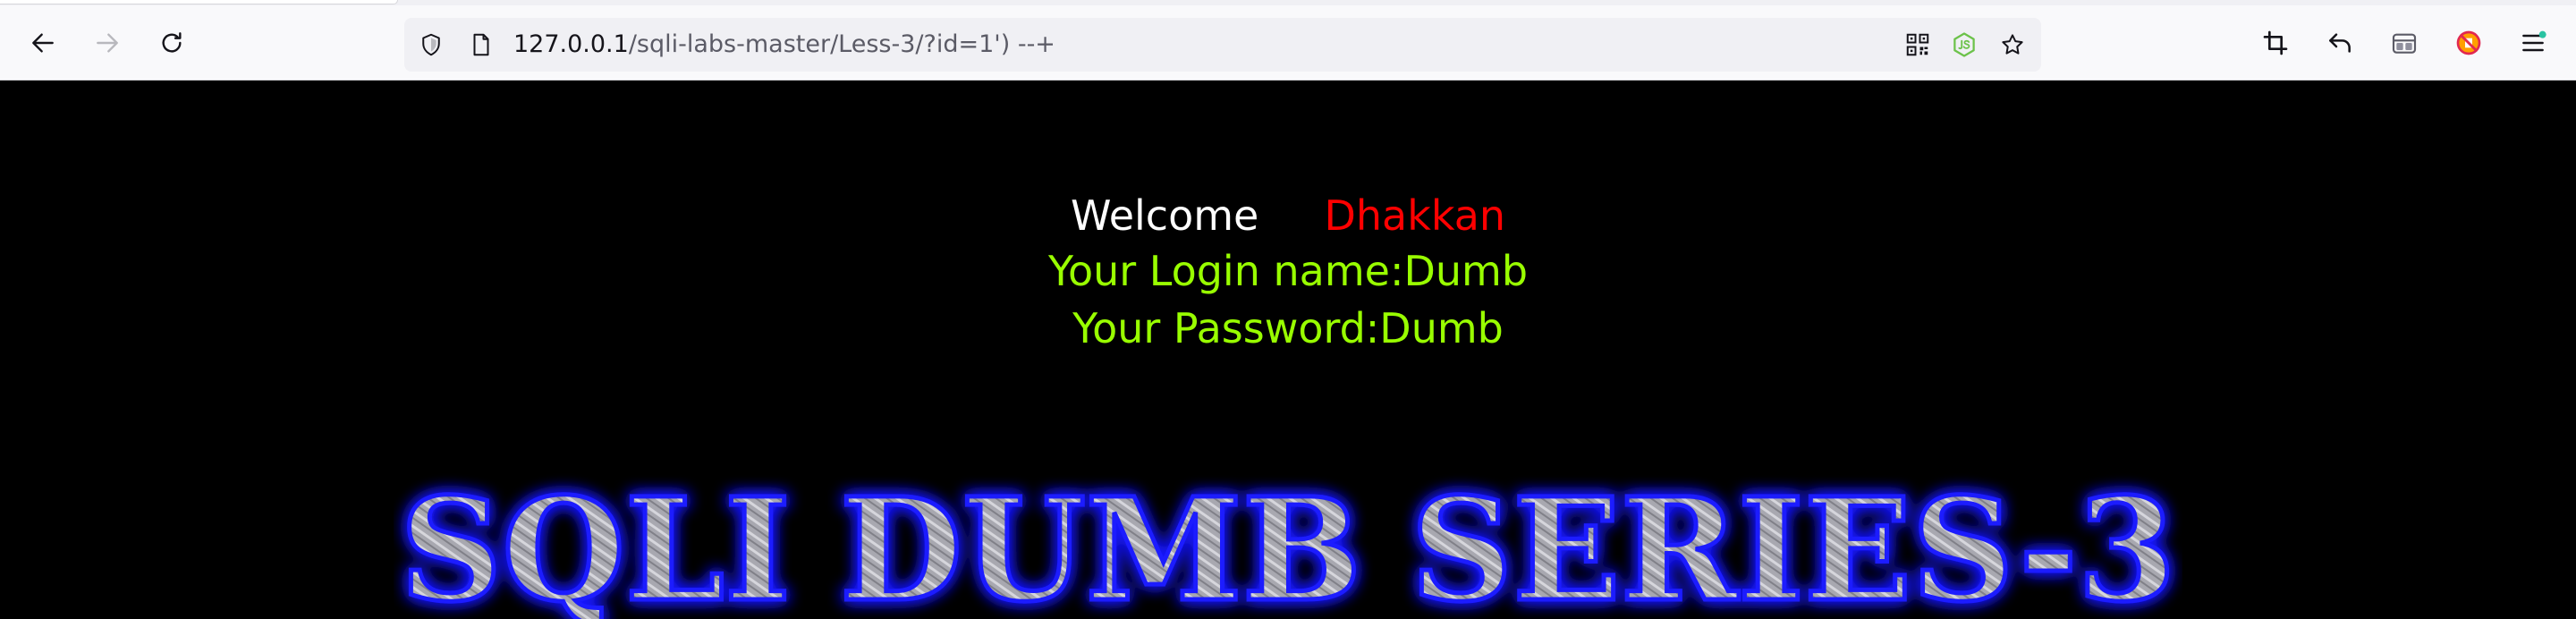 The height and width of the screenshot is (619, 2576). I want to click on container-icon, so click(2404, 43).